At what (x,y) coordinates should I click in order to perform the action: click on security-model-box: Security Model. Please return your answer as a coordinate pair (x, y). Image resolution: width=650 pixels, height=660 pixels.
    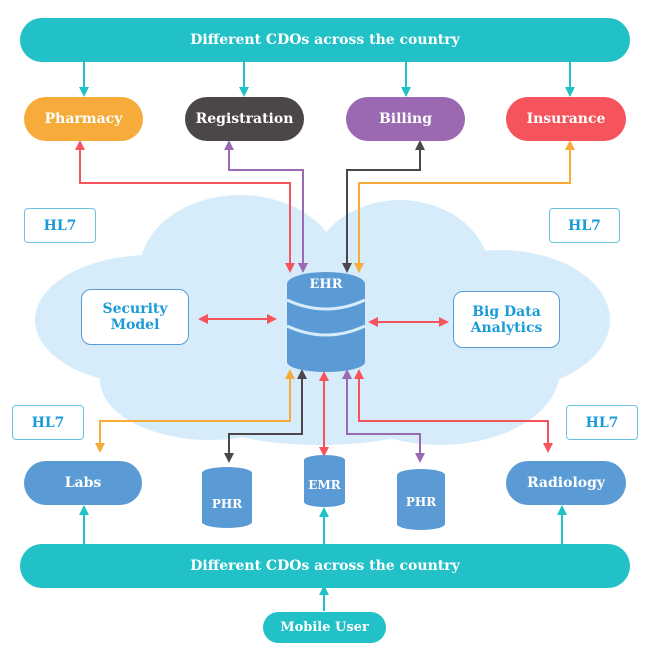
    Looking at the image, I should click on (135, 317).